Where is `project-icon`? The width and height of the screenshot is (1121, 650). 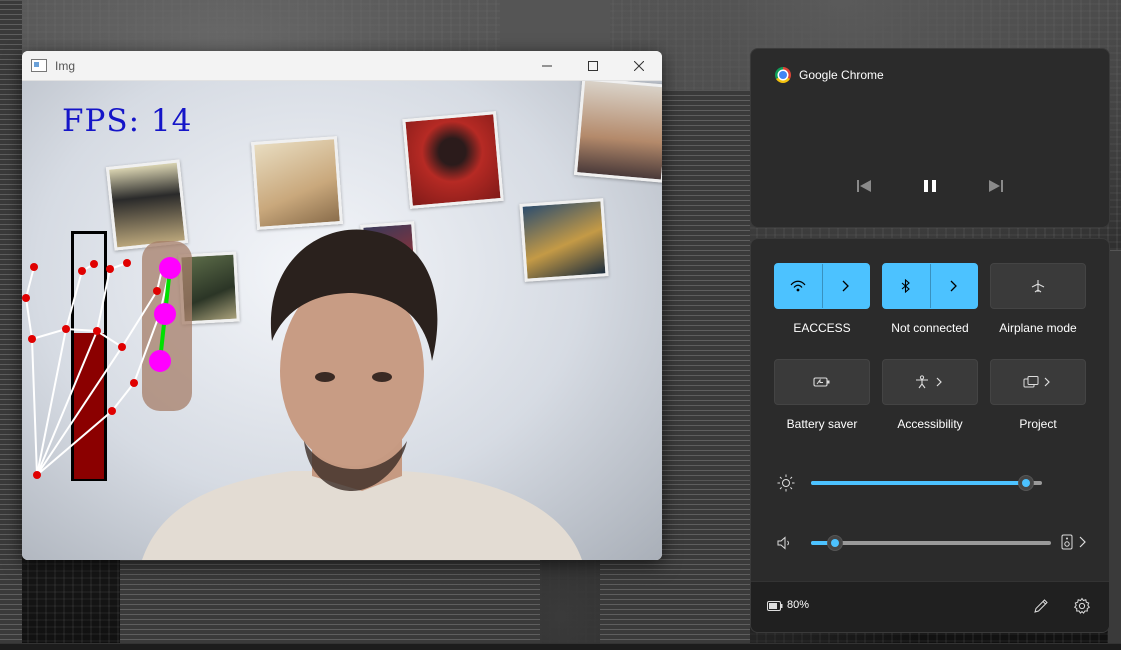 project-icon is located at coordinates (1036, 382).